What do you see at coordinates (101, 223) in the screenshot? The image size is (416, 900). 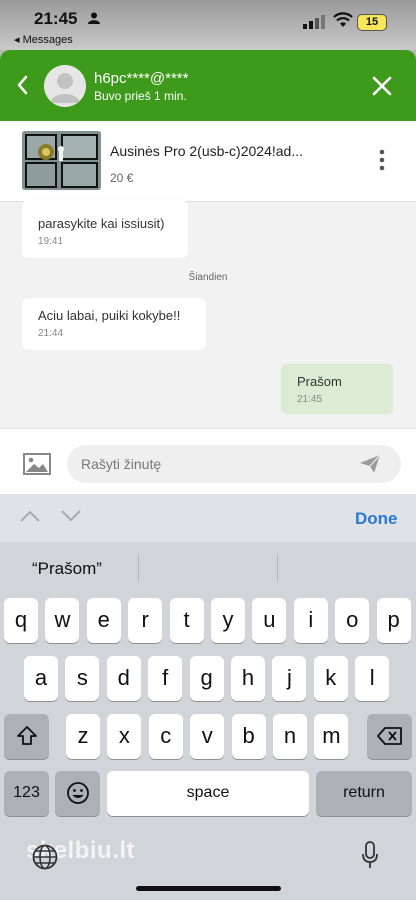 I see `message-text: parasykite kai issiusit)` at bounding box center [101, 223].